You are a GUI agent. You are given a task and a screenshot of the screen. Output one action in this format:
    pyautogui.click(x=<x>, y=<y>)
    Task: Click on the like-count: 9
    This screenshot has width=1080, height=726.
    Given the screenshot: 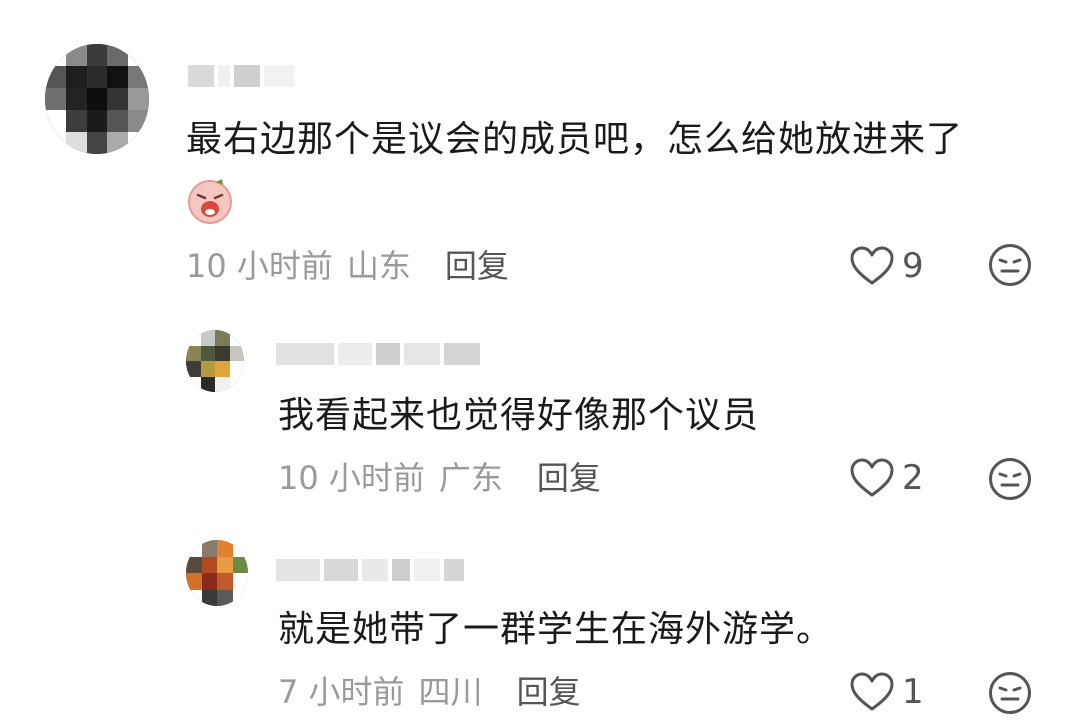 What is the action you would take?
    pyautogui.click(x=913, y=266)
    